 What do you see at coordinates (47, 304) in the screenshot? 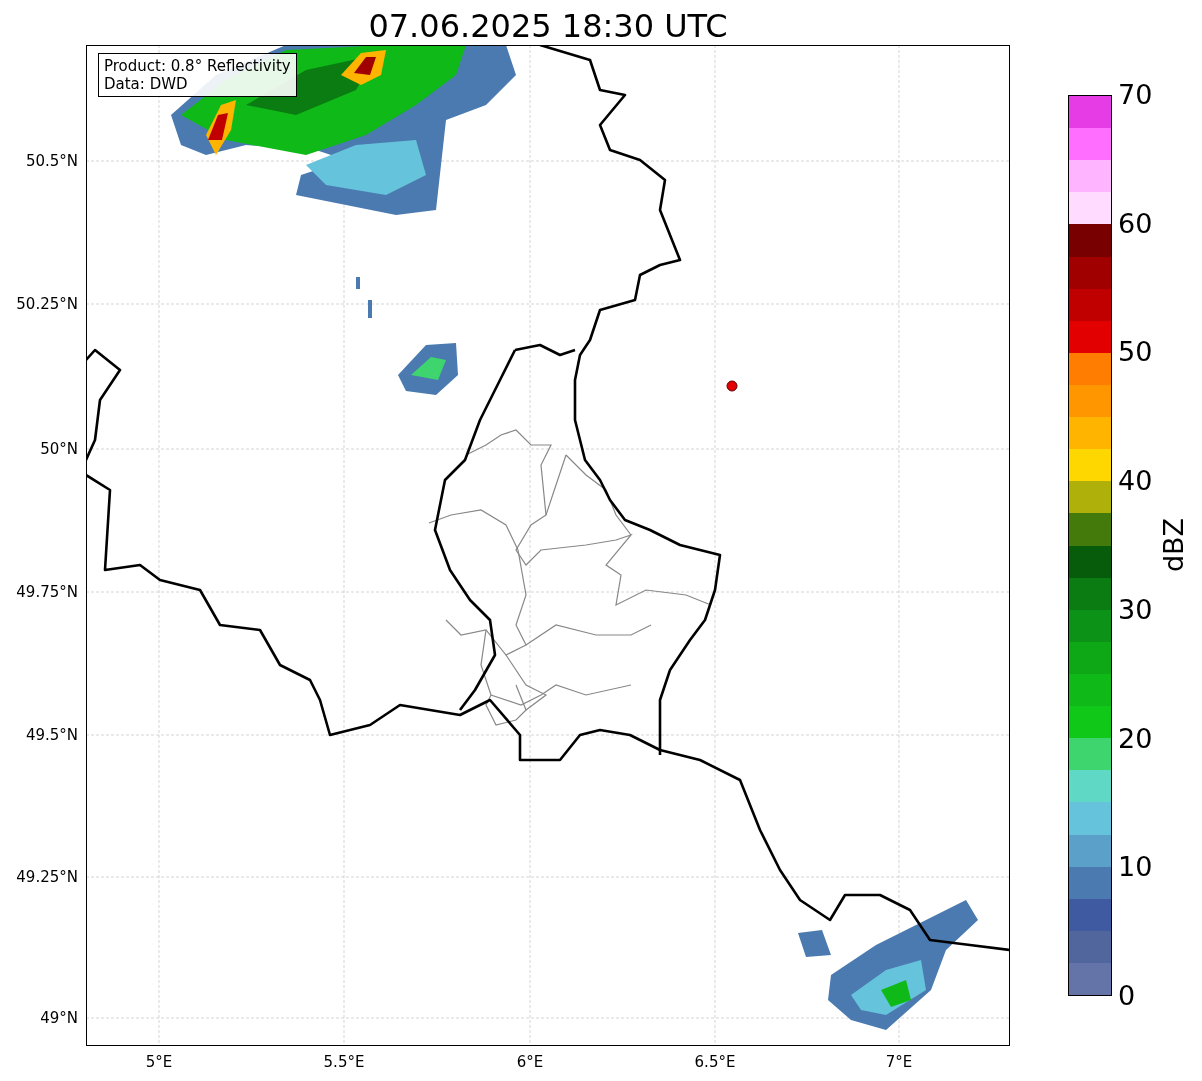
I see `axis-tick-label: 50.25°N` at bounding box center [47, 304].